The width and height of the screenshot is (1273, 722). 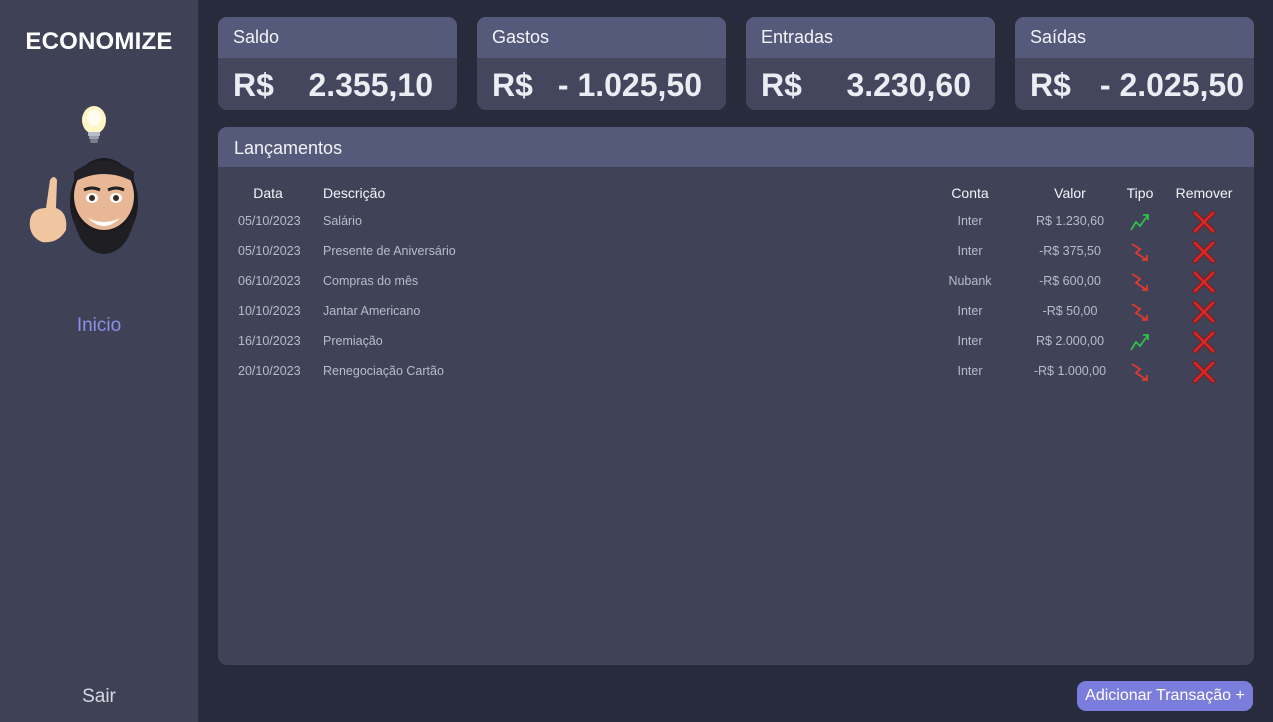 What do you see at coordinates (372, 311) in the screenshot?
I see `cell-descricao: Jantar Americano` at bounding box center [372, 311].